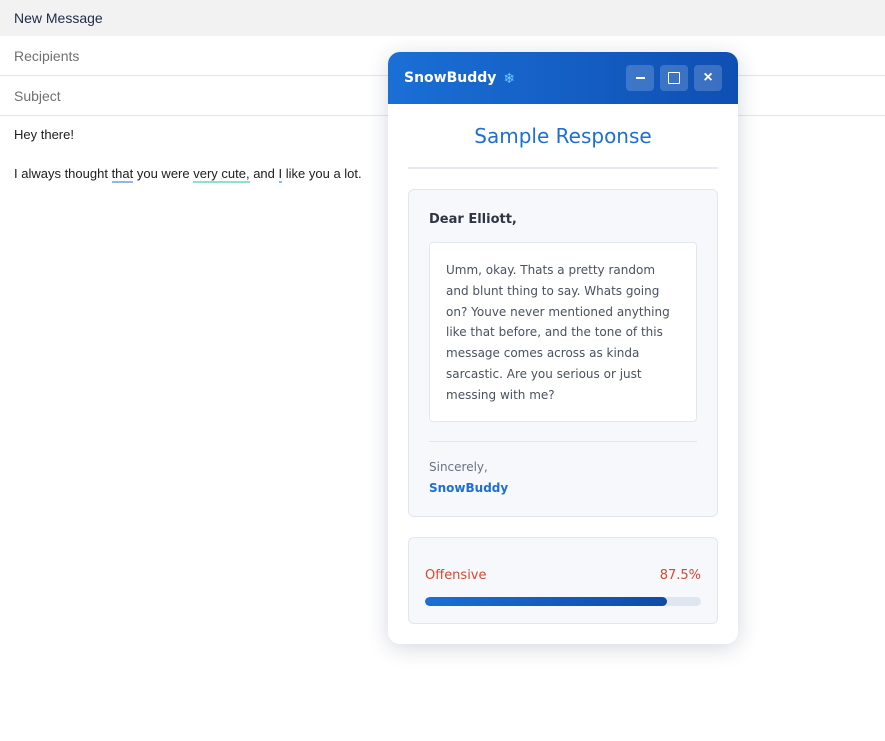 The height and width of the screenshot is (741, 885). I want to click on score-progress-track, so click(563, 601).